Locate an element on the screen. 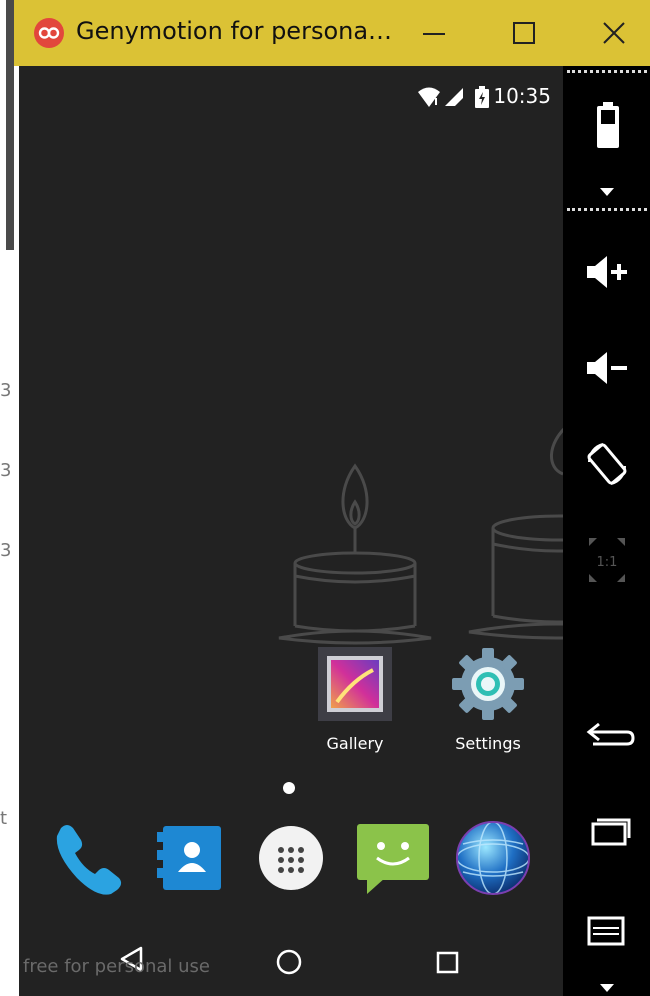 The height and width of the screenshot is (996, 650). genymotion-logo-icon is located at coordinates (49, 33).